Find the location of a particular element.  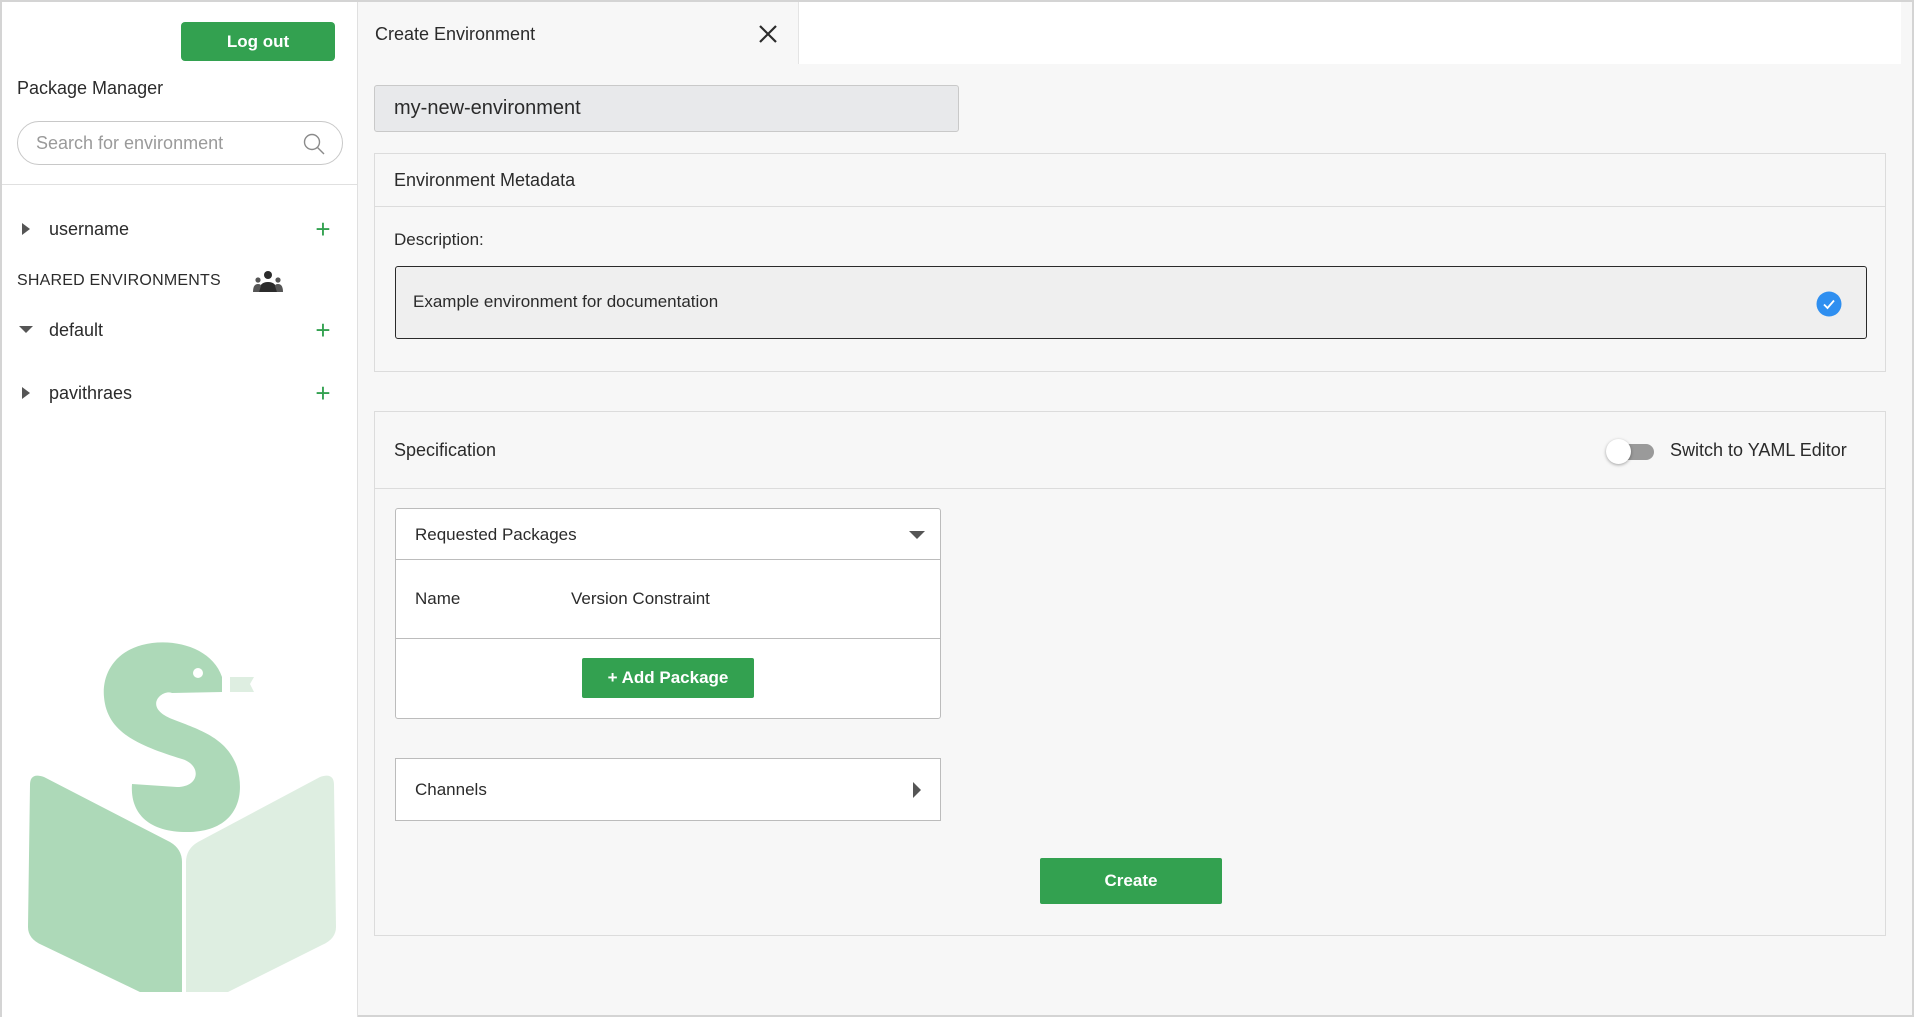

column-header-name: Name is located at coordinates (438, 598).